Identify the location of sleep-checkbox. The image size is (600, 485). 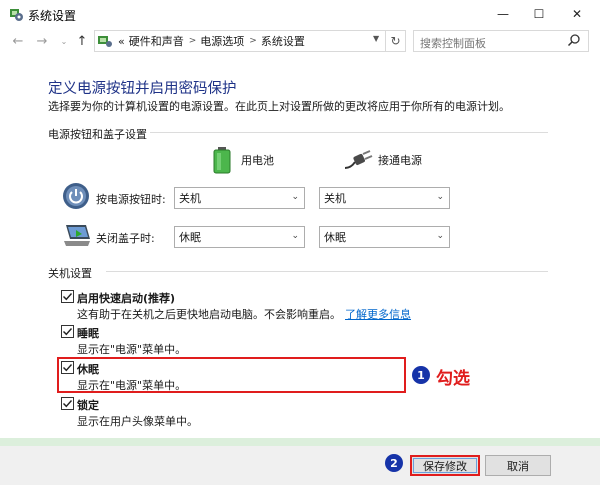
(67, 331).